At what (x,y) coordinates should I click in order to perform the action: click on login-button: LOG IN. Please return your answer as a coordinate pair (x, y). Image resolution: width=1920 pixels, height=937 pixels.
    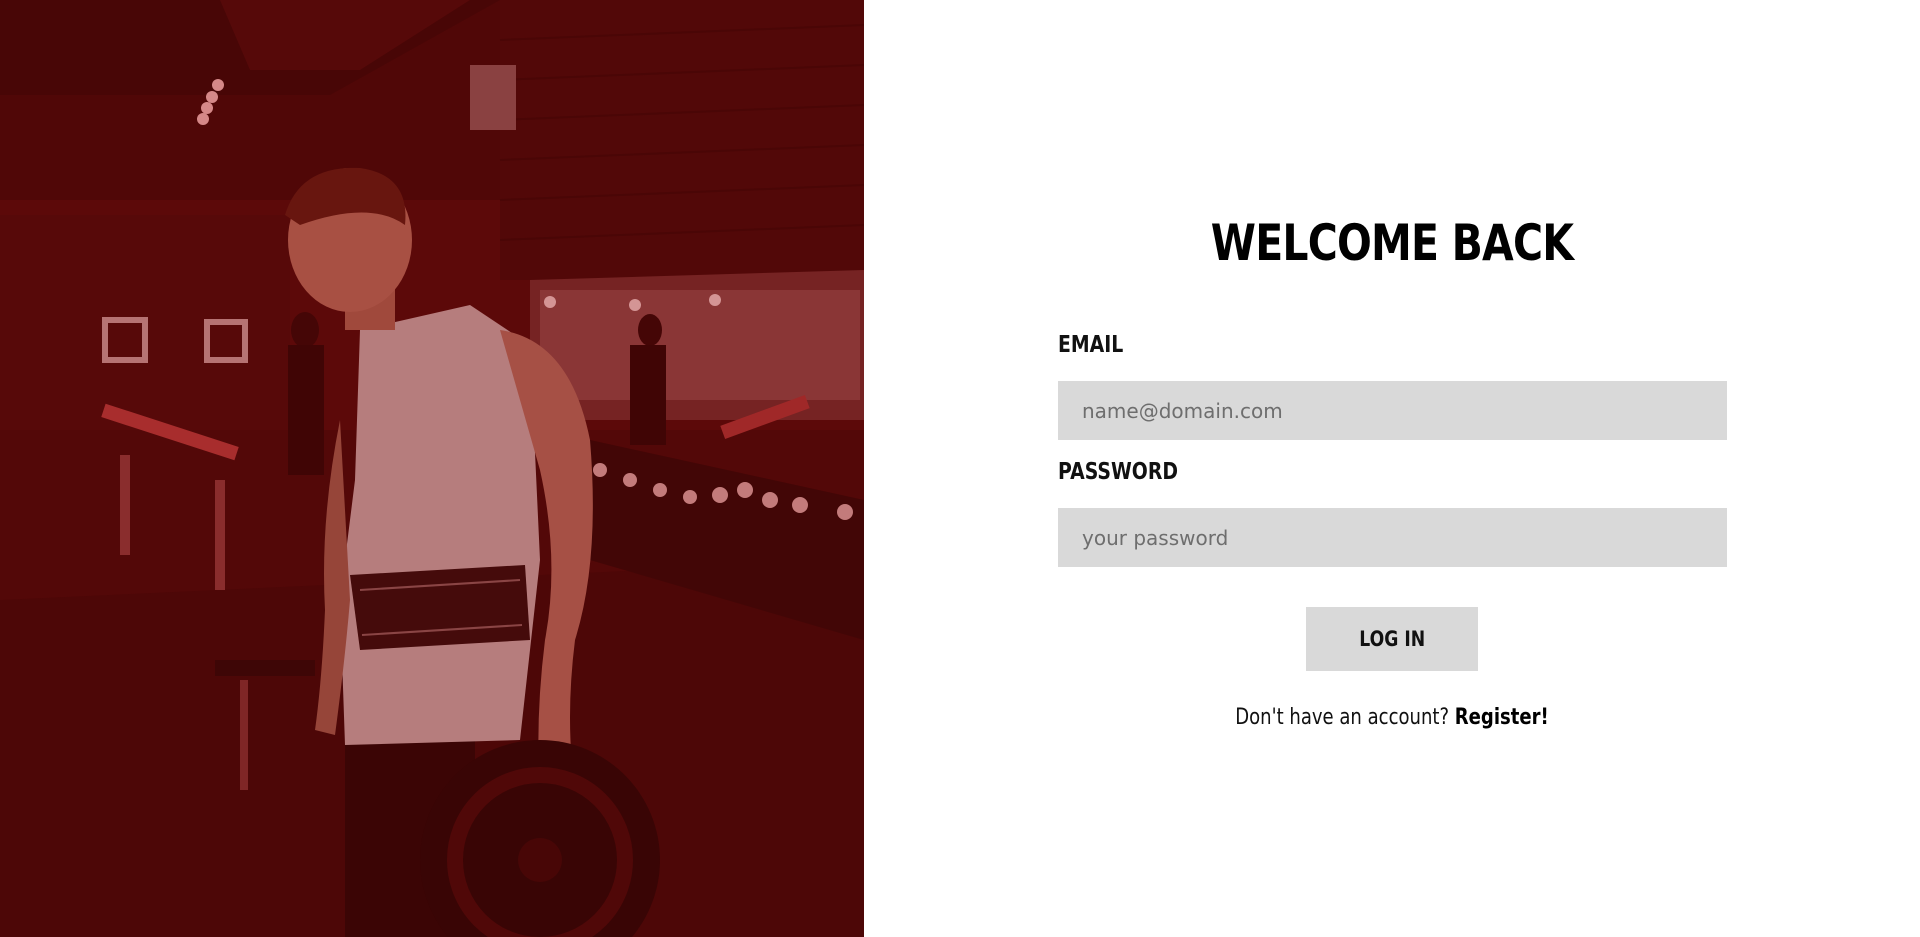
    Looking at the image, I should click on (1392, 639).